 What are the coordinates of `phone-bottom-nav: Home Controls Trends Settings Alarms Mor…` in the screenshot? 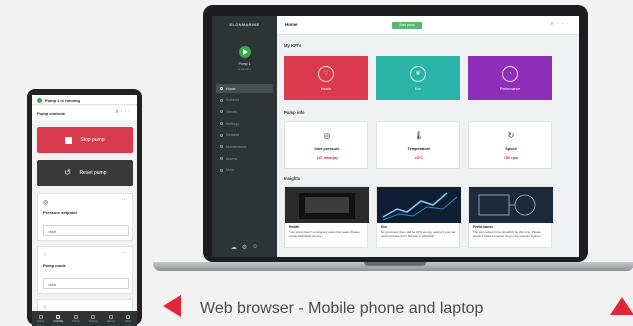 It's located at (84, 318).